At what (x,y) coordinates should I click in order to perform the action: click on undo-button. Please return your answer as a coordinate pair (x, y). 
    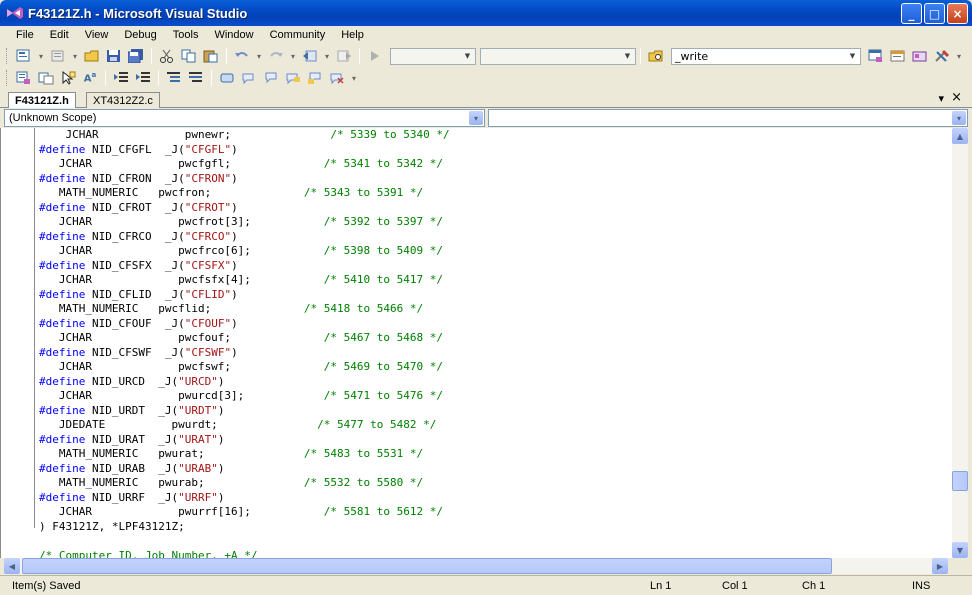
    Looking at the image, I should click on (242, 56).